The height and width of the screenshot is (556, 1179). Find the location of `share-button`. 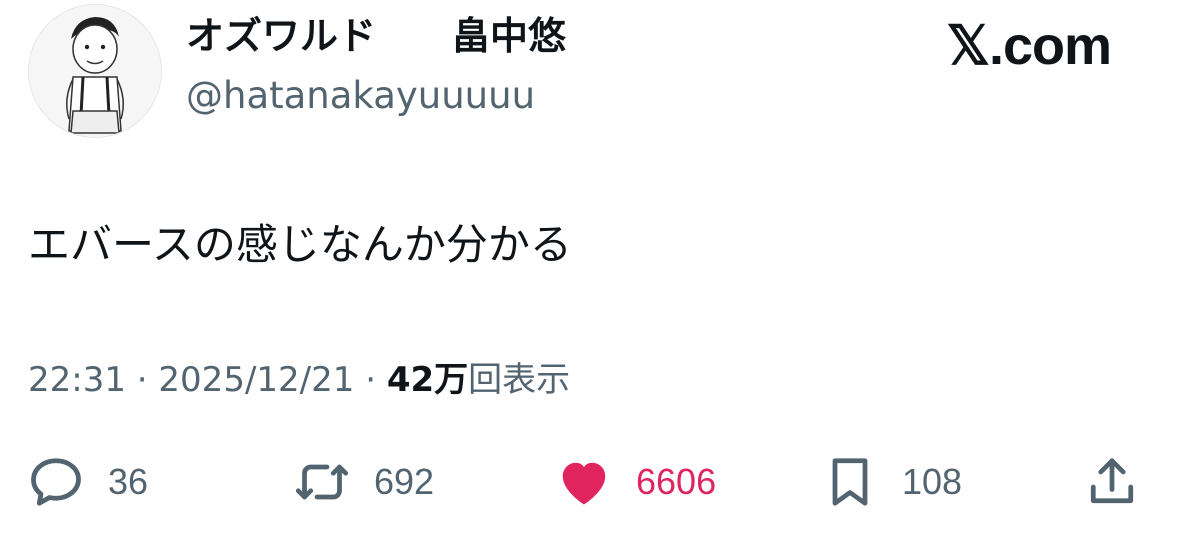

share-button is located at coordinates (1112, 482).